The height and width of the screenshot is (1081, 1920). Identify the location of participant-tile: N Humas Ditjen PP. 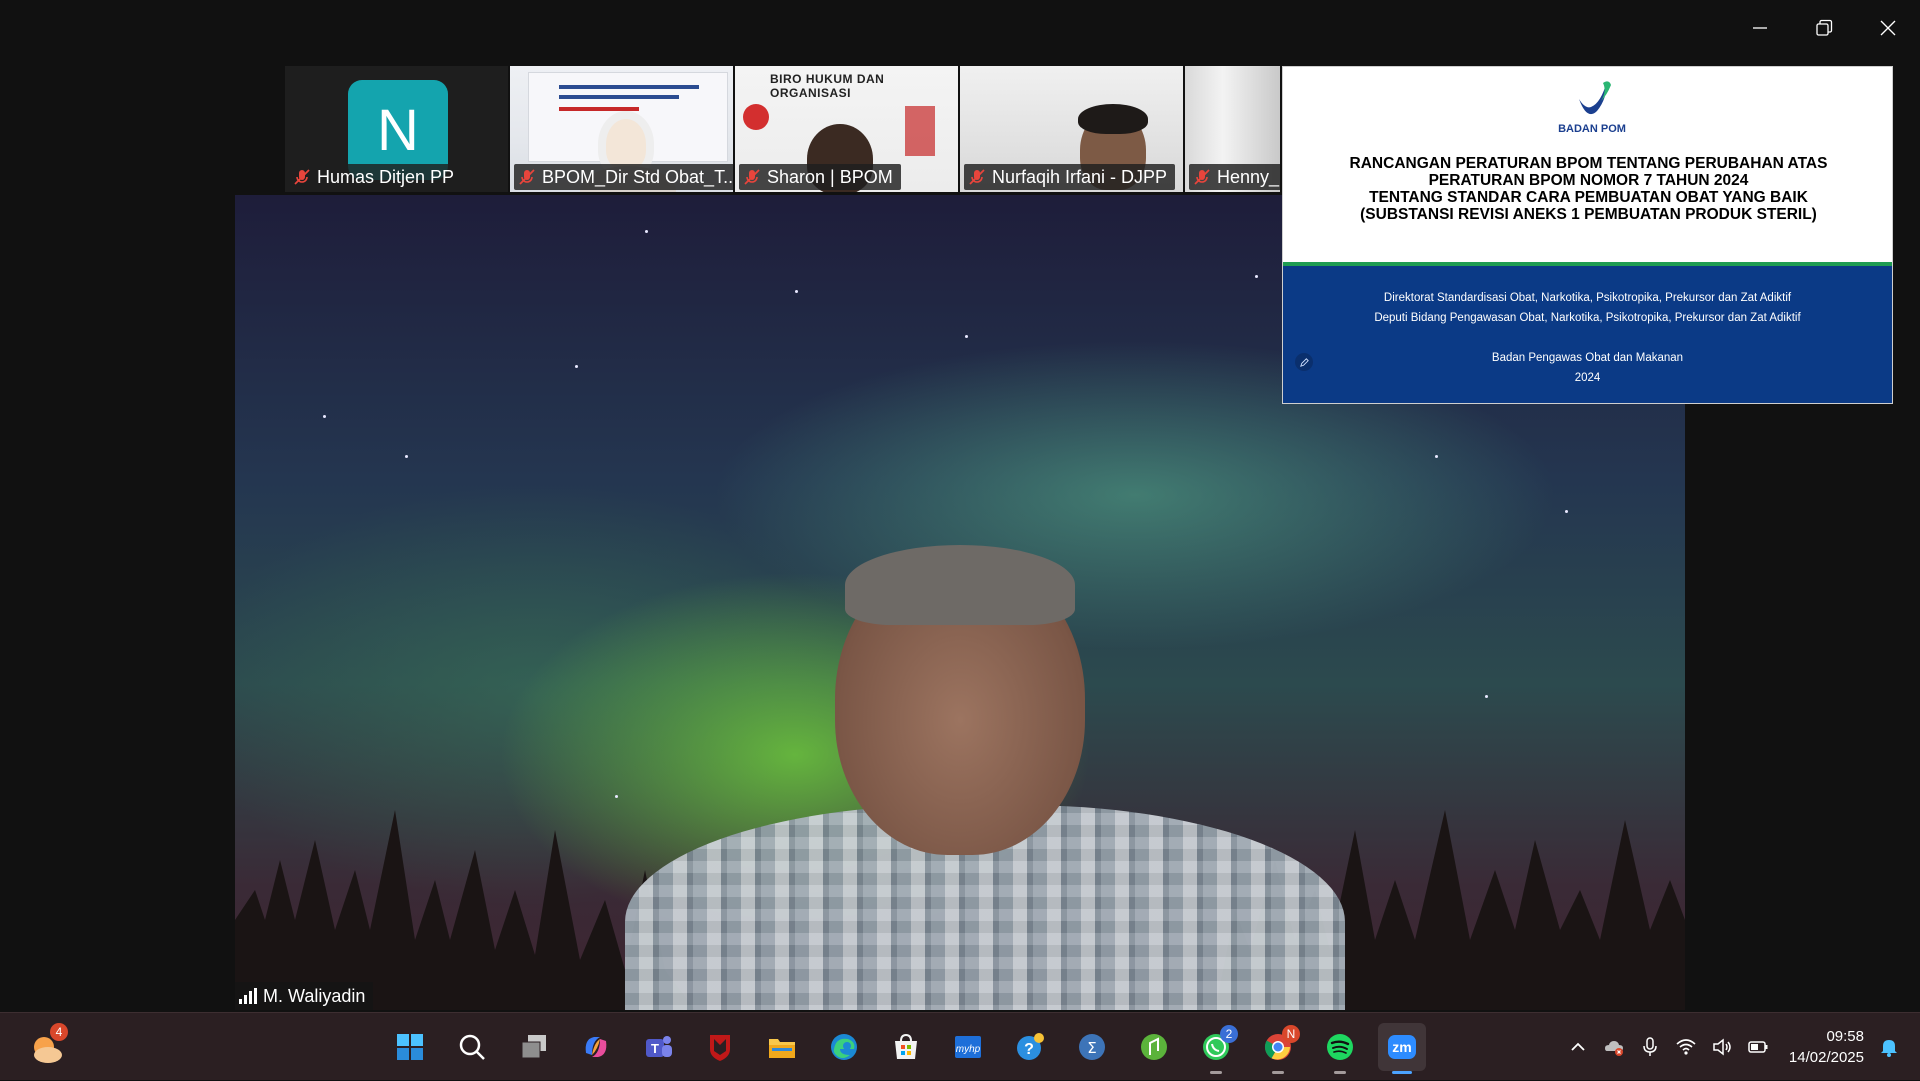
(396, 129).